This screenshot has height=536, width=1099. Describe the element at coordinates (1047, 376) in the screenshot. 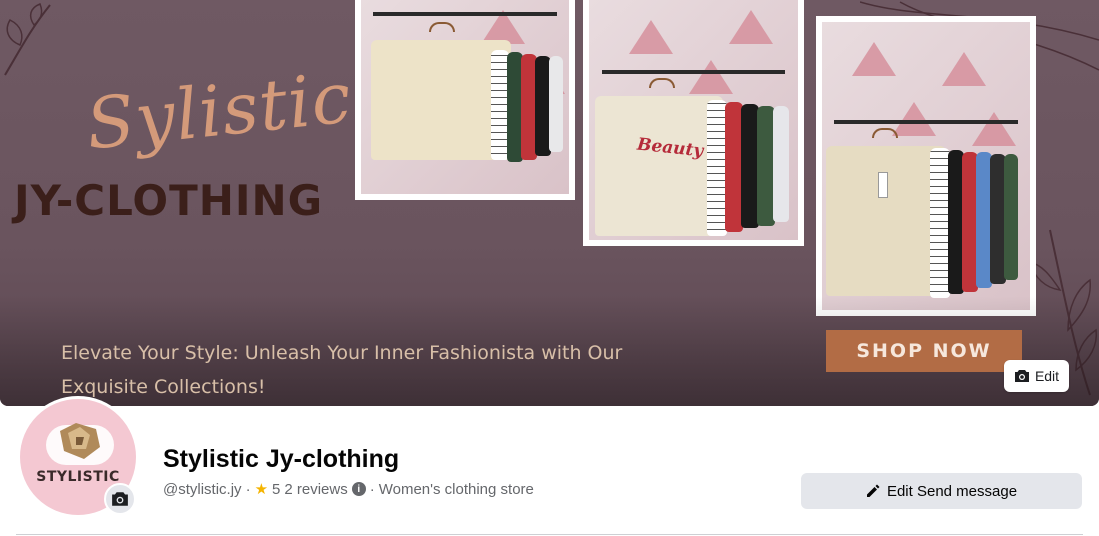

I see `edit-cover-label: Edit` at that location.